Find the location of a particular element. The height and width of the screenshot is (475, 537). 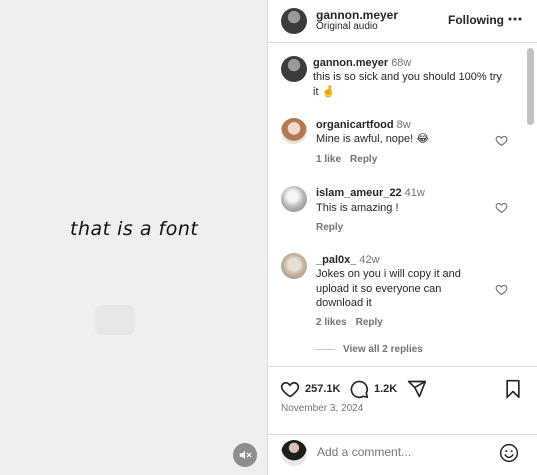

comment-icon is located at coordinates (359, 389).